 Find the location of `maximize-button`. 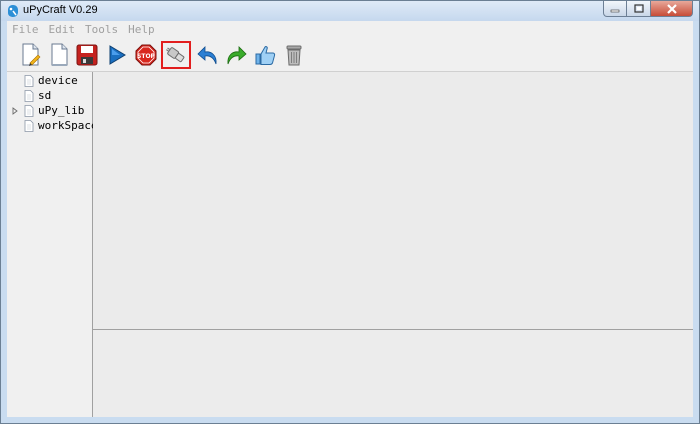

maximize-button is located at coordinates (639, 9).